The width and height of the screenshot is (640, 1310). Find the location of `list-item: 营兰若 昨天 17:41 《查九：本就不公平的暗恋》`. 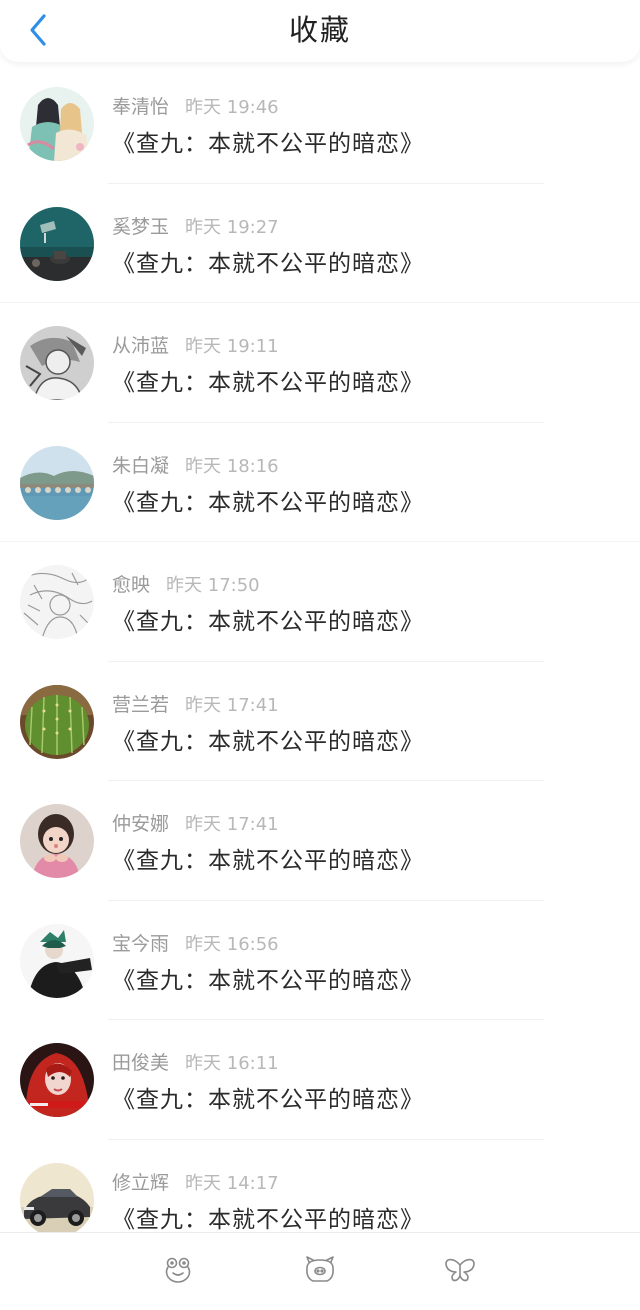

list-item: 营兰若 昨天 17:41 《查九：本就不公平的暗恋》 is located at coordinates (320, 721).